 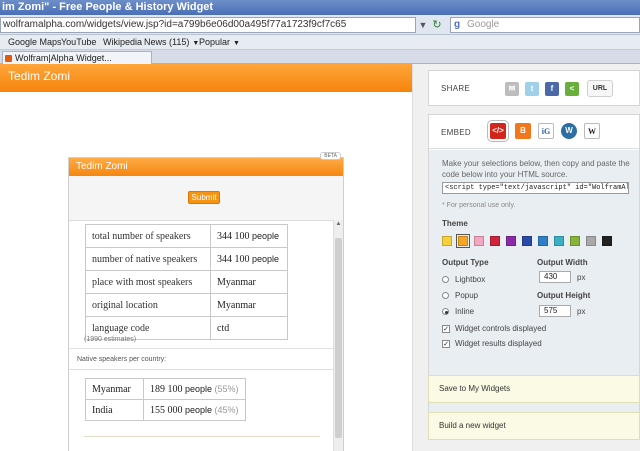 I want to click on widget-title: Tedim Zomi, so click(x=102, y=166).